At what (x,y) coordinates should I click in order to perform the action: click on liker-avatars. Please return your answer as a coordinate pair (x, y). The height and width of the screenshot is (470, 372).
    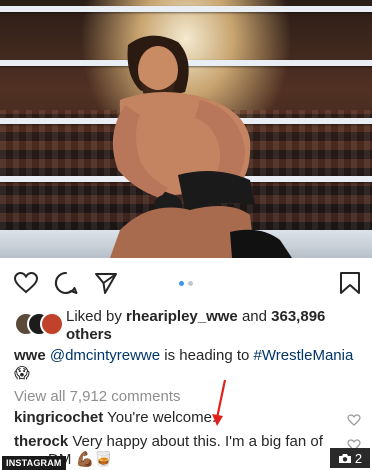
    Looking at the image, I should click on (40, 324).